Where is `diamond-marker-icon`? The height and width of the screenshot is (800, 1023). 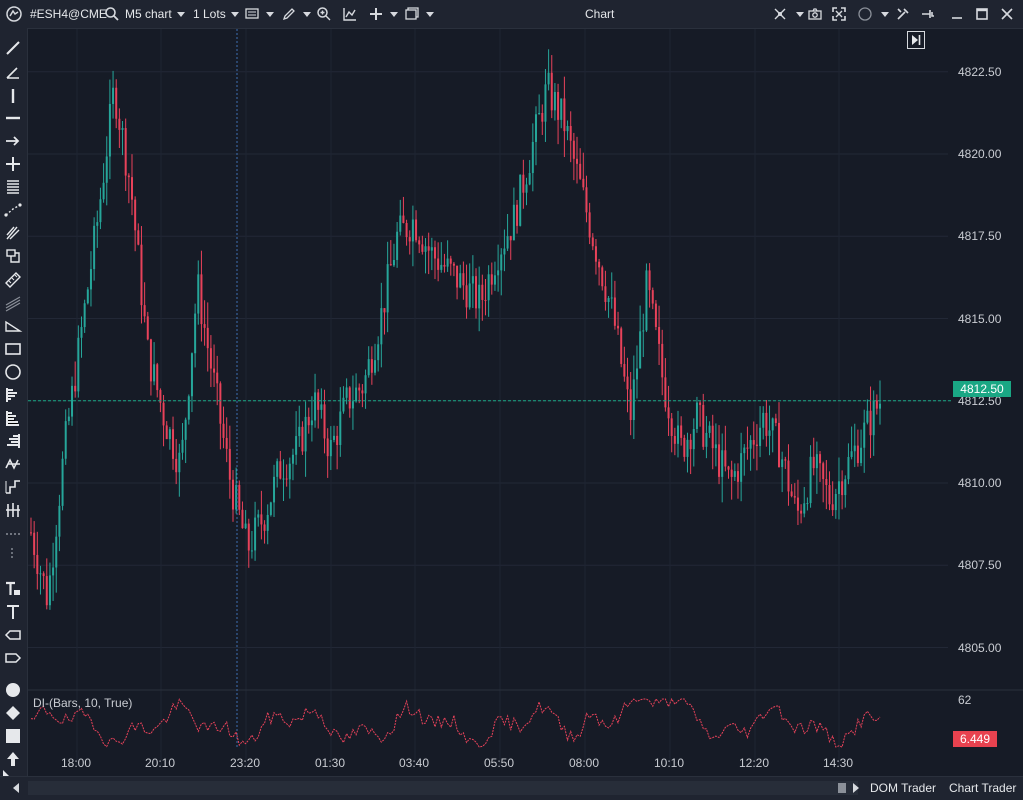
diamond-marker-icon is located at coordinates (13, 713).